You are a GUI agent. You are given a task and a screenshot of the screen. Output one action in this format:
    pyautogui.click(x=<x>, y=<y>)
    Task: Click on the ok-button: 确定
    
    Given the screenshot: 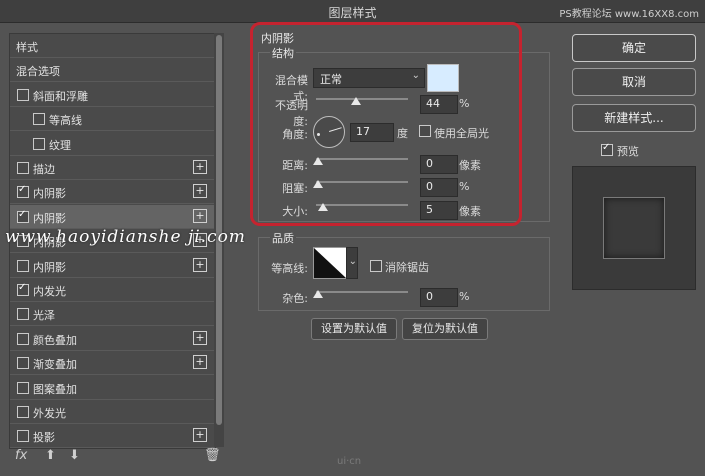 What is the action you would take?
    pyautogui.click(x=634, y=48)
    